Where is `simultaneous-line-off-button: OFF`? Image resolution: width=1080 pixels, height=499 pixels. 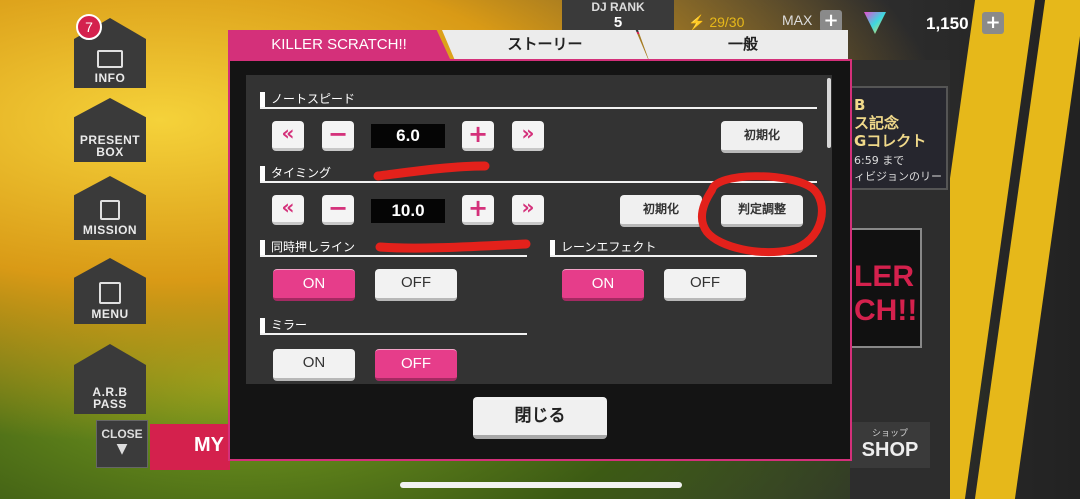 simultaneous-line-off-button: OFF is located at coordinates (416, 285).